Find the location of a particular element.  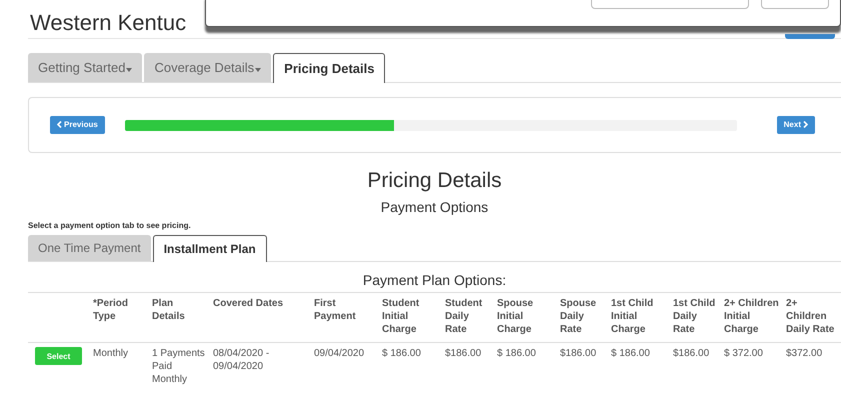

table-cell: 09/04/2020 is located at coordinates (339, 353).